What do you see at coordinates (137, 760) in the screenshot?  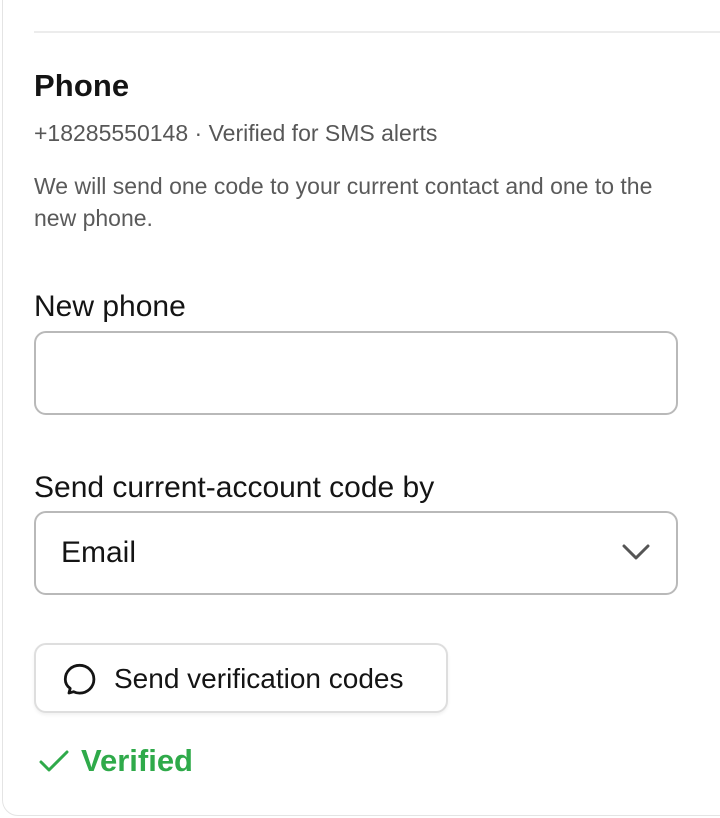 I see `verified-status-text: Verified` at bounding box center [137, 760].